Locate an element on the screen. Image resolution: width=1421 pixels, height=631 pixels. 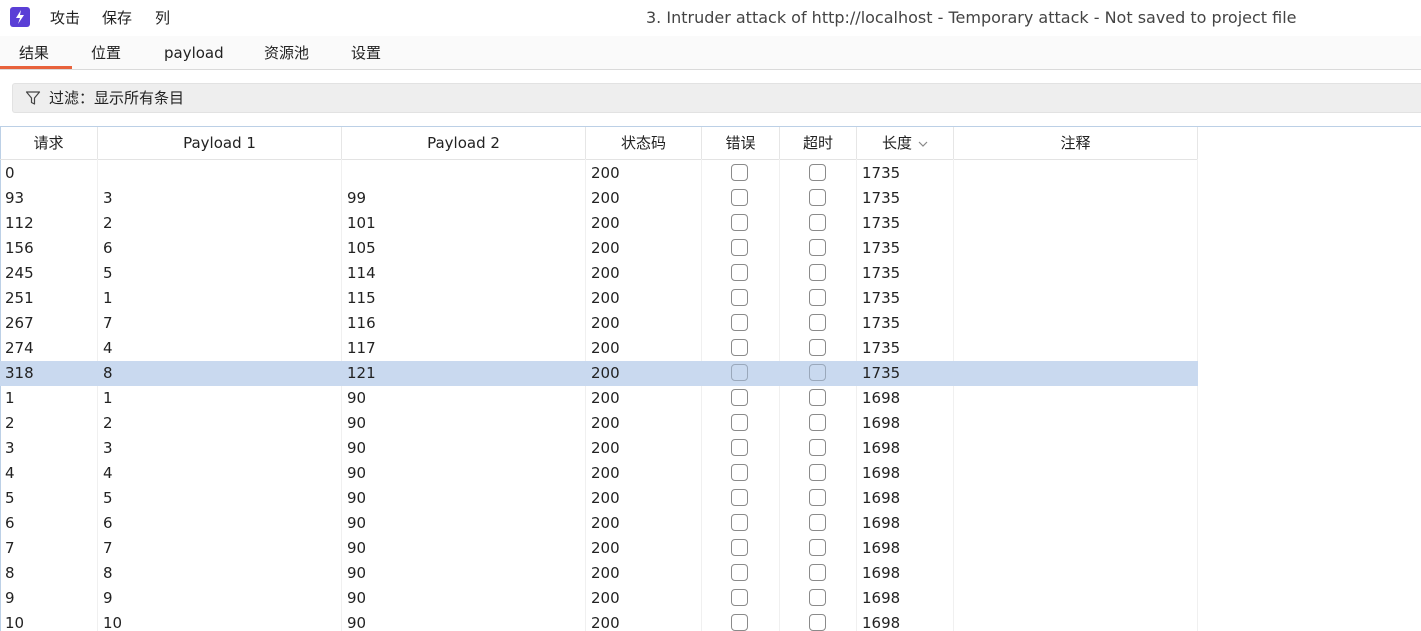
table-row: 4 4 90 200 1698 is located at coordinates (599, 473).